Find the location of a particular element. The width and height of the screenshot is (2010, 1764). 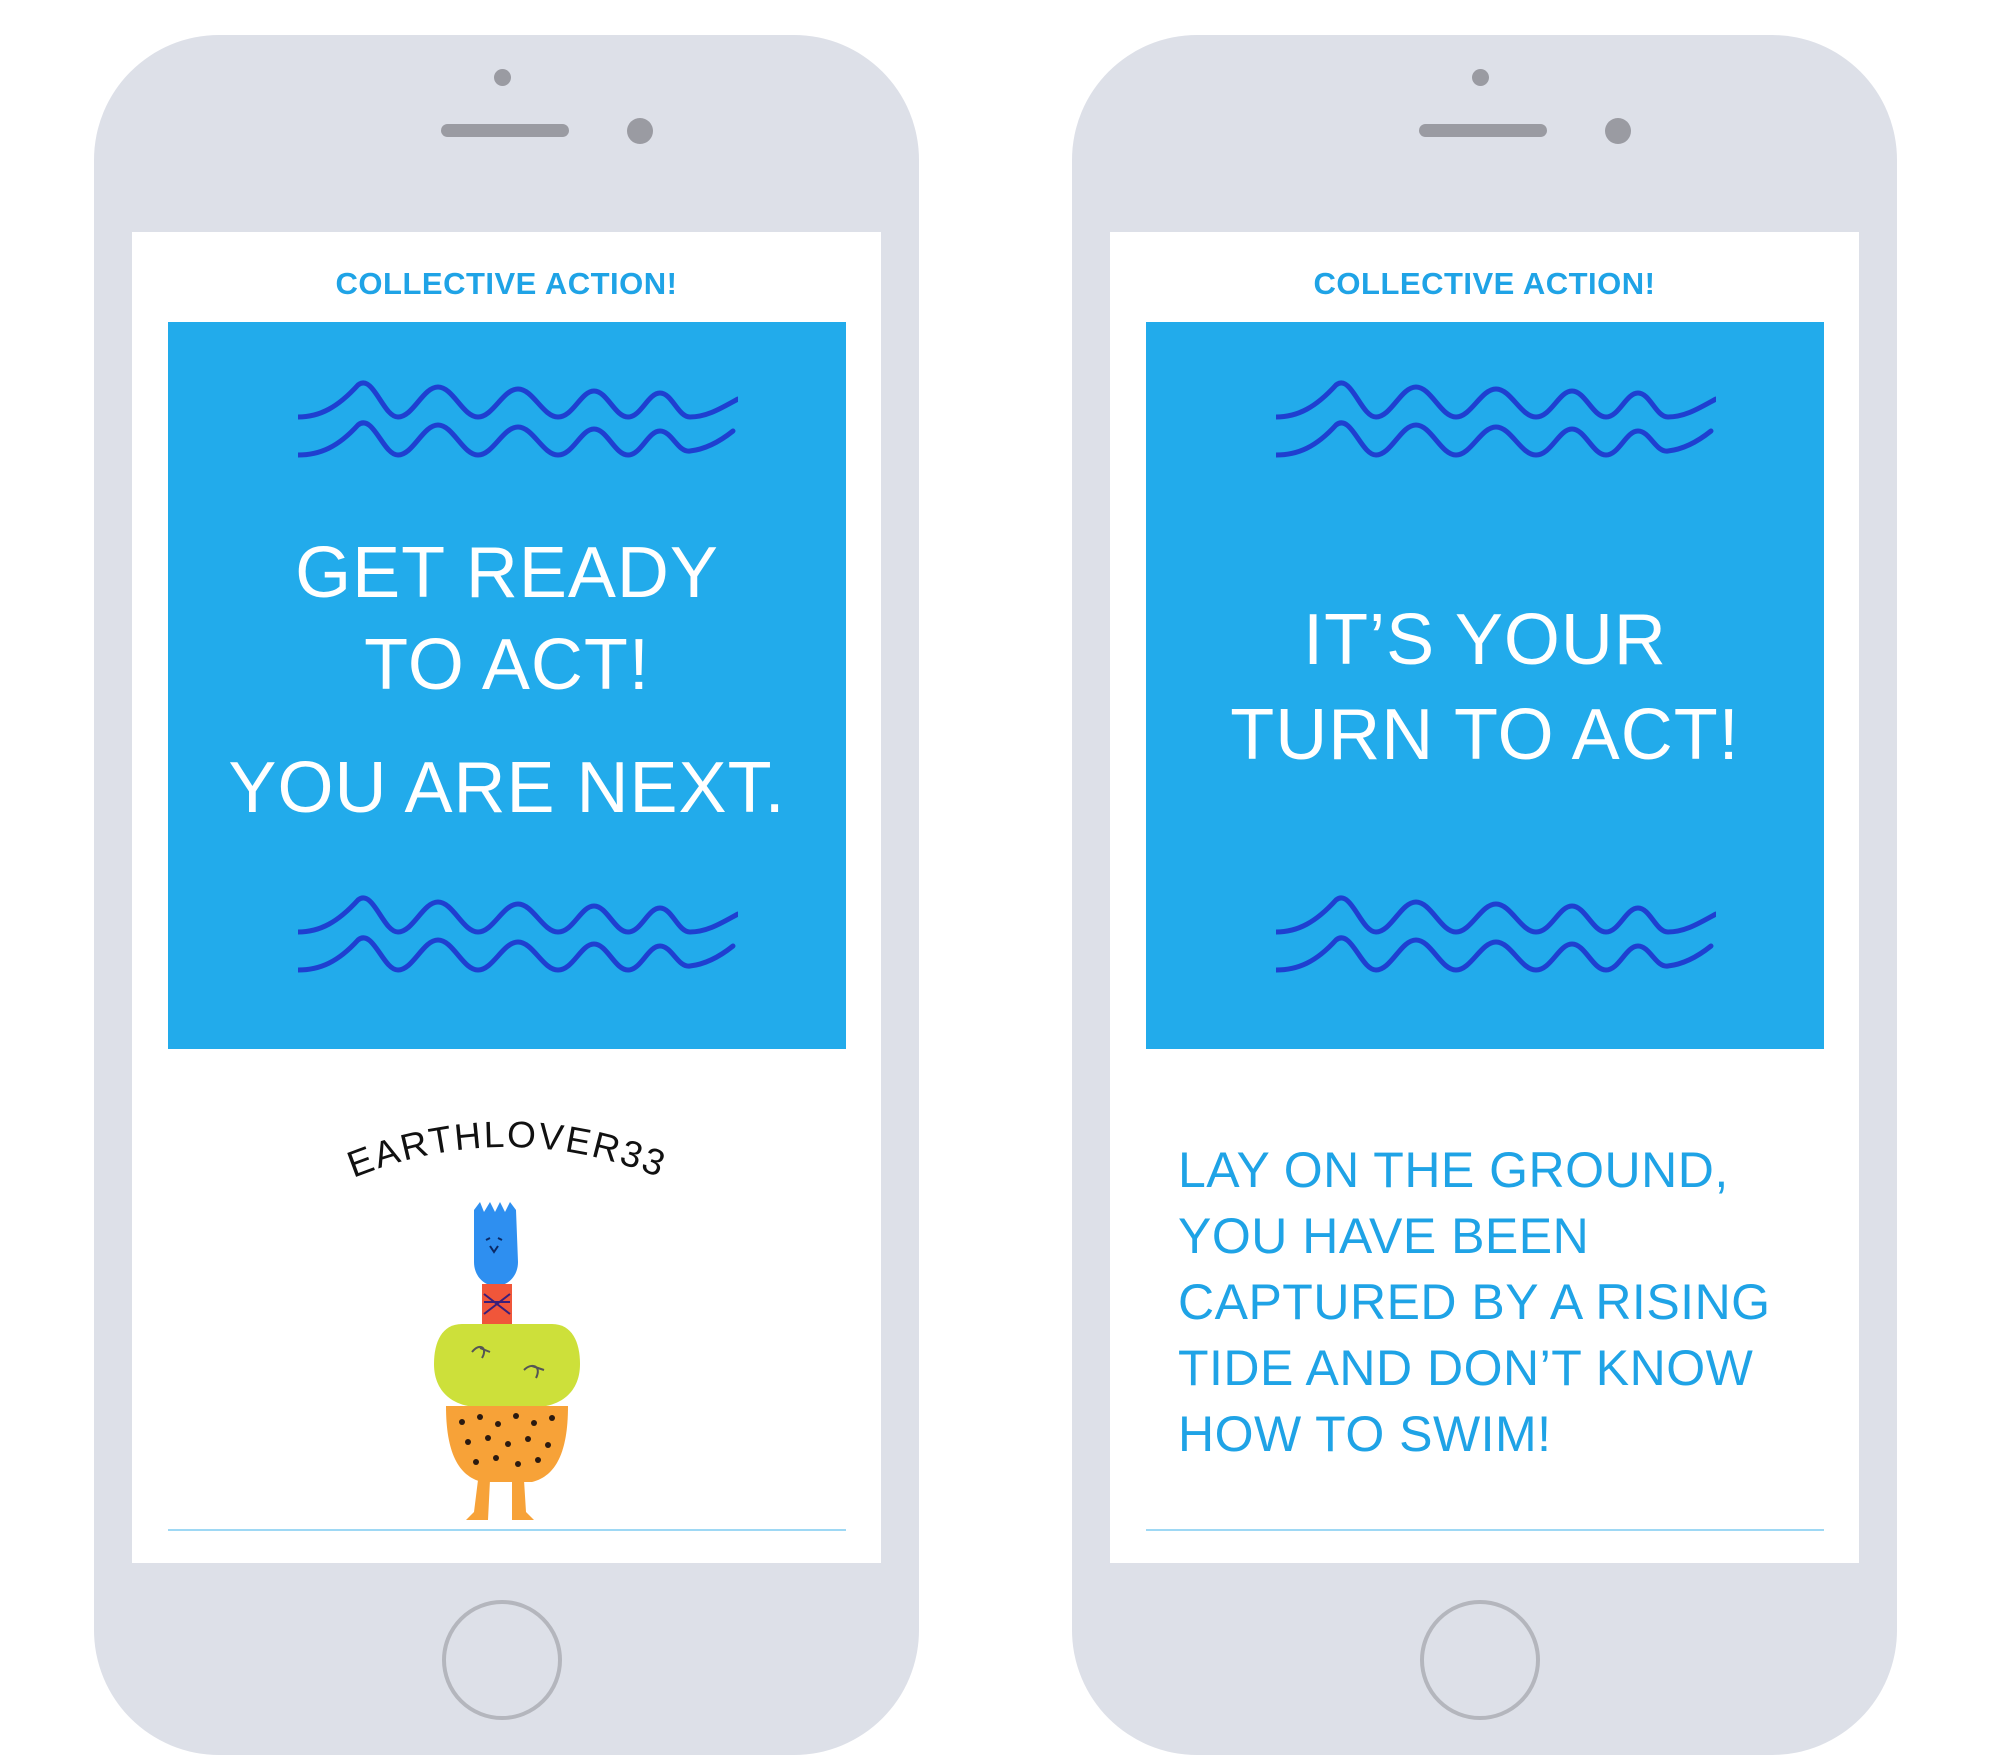

instruction-line: YOU HAVE BEEN is located at coordinates (1384, 1236).